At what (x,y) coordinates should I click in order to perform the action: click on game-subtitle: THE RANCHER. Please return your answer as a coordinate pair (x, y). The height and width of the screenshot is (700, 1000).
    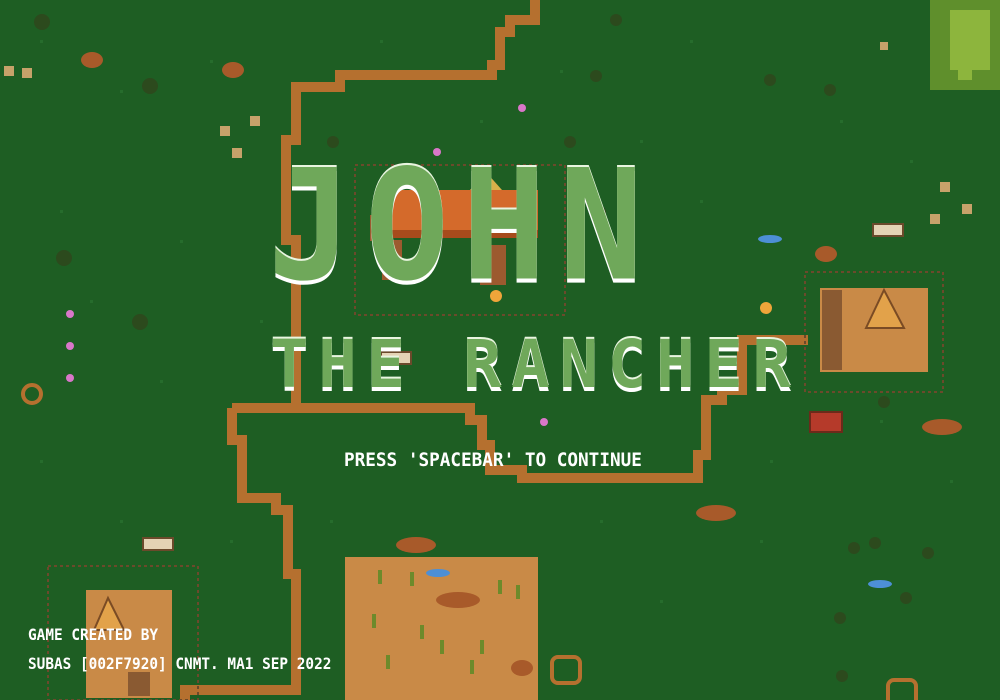
    Looking at the image, I should click on (535, 364).